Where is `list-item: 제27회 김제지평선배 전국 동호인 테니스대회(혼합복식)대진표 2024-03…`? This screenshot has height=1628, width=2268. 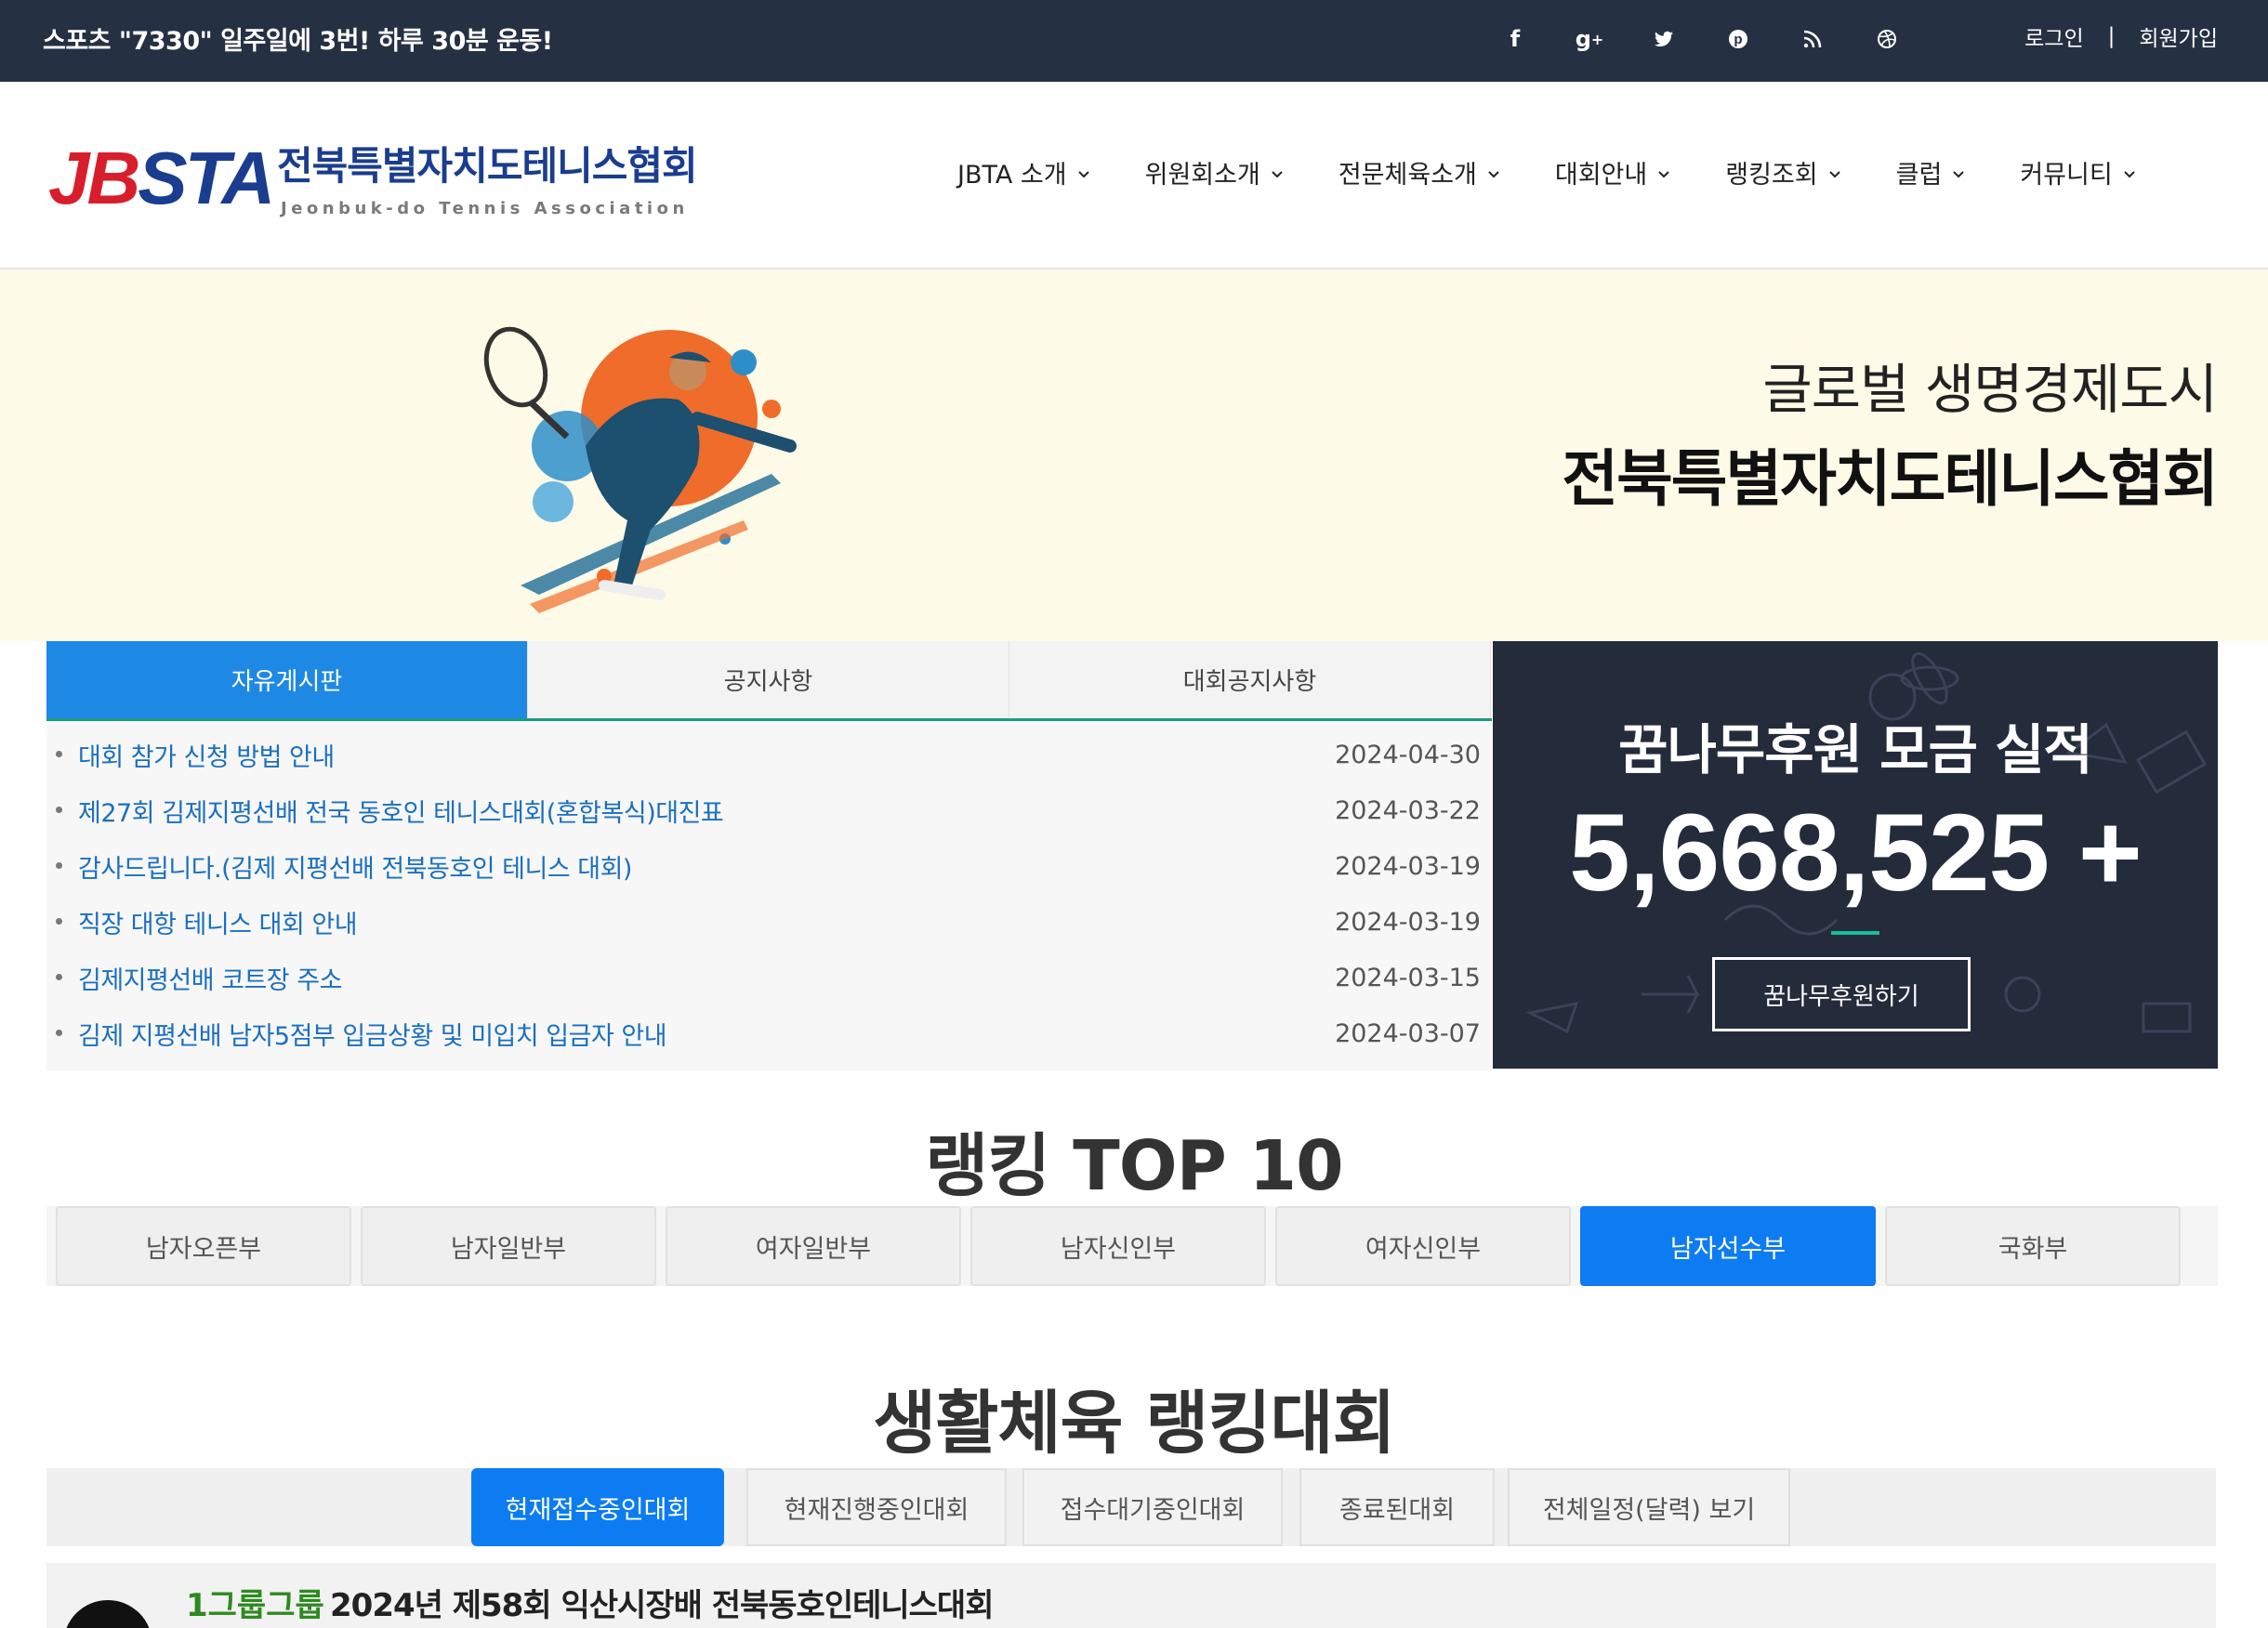
list-item: 제27회 김제지평선배 전국 동호인 테니스대회(혼합복식)대진표 2024-03… is located at coordinates (769, 810).